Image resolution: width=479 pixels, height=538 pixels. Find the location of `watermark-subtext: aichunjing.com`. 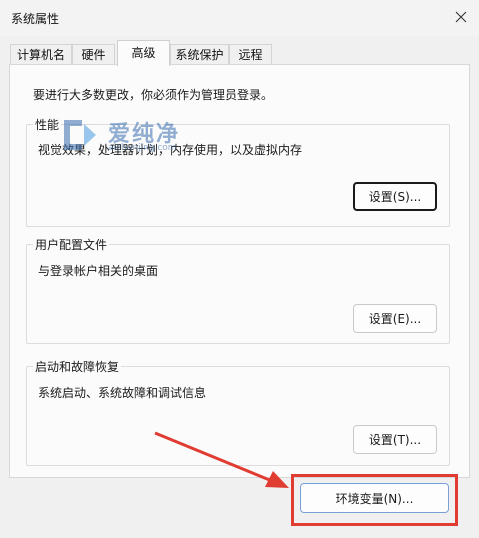

watermark-subtext: aichunjing.com is located at coordinates (142, 148).